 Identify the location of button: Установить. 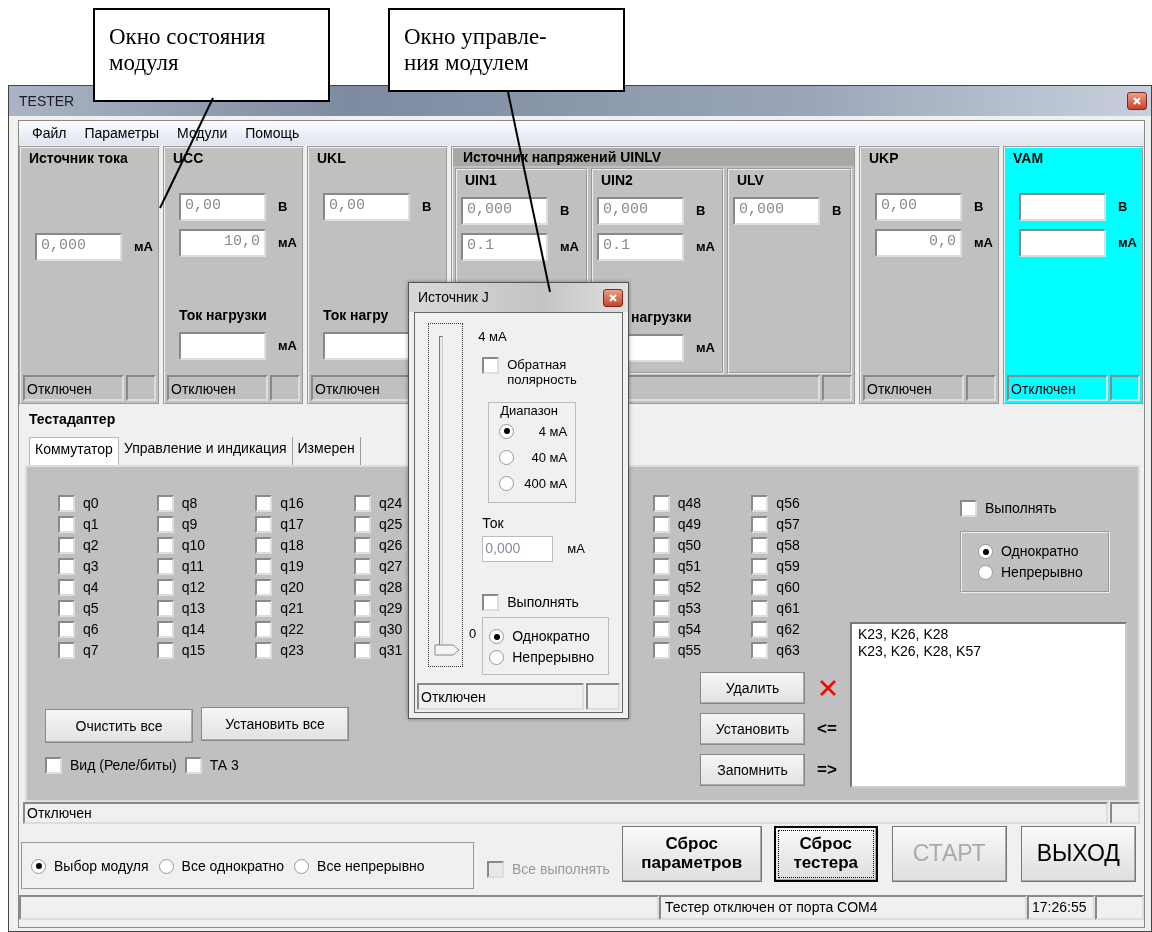
(752, 729).